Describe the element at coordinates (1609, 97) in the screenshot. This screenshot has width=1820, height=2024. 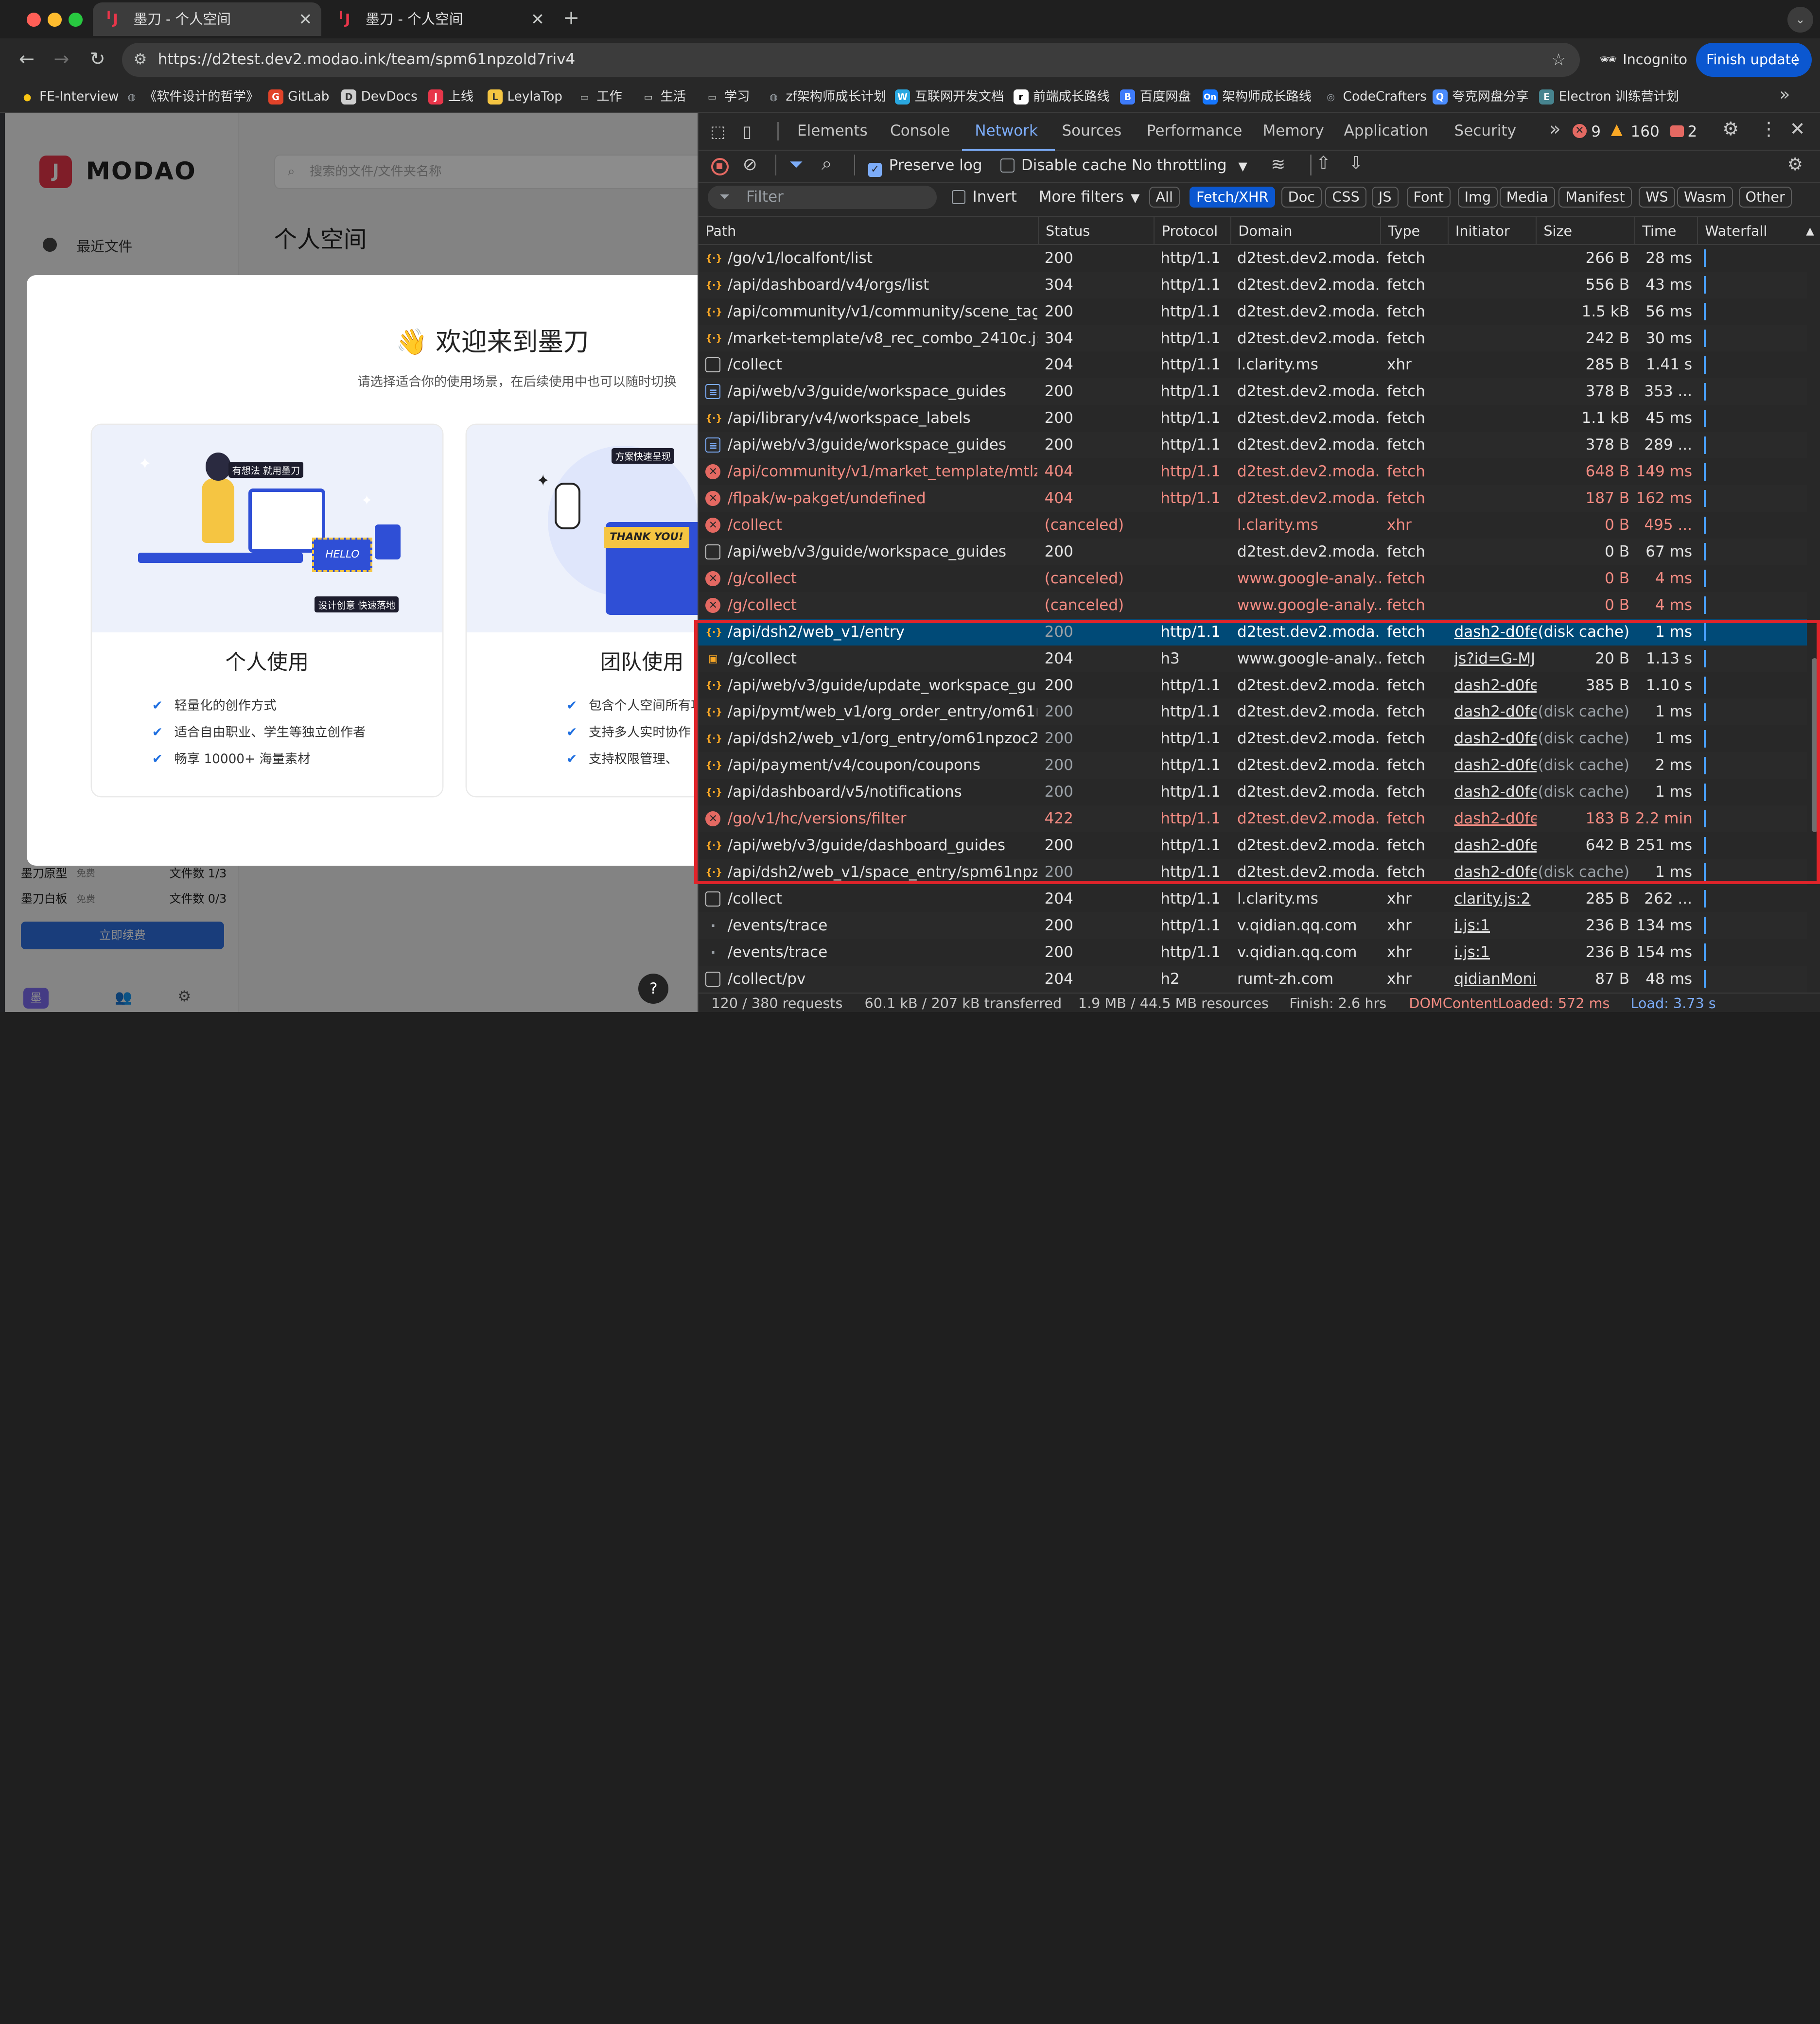
I see `bookmark-item: E Electron 训练营计划` at that location.